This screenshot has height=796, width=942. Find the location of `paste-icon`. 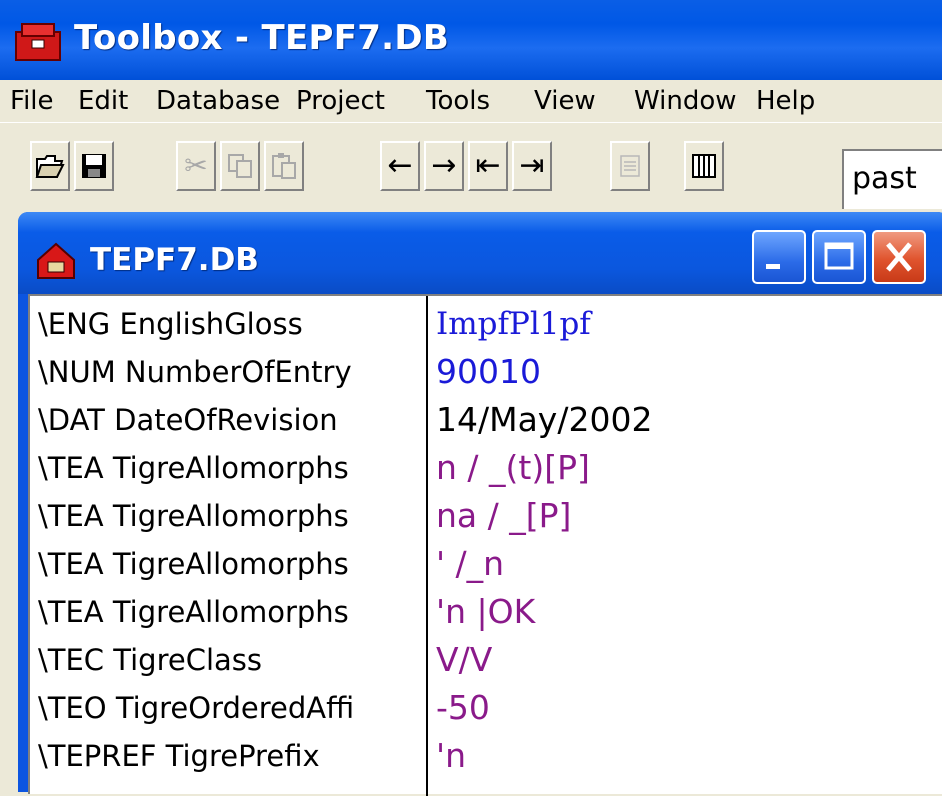

paste-icon is located at coordinates (284, 166).